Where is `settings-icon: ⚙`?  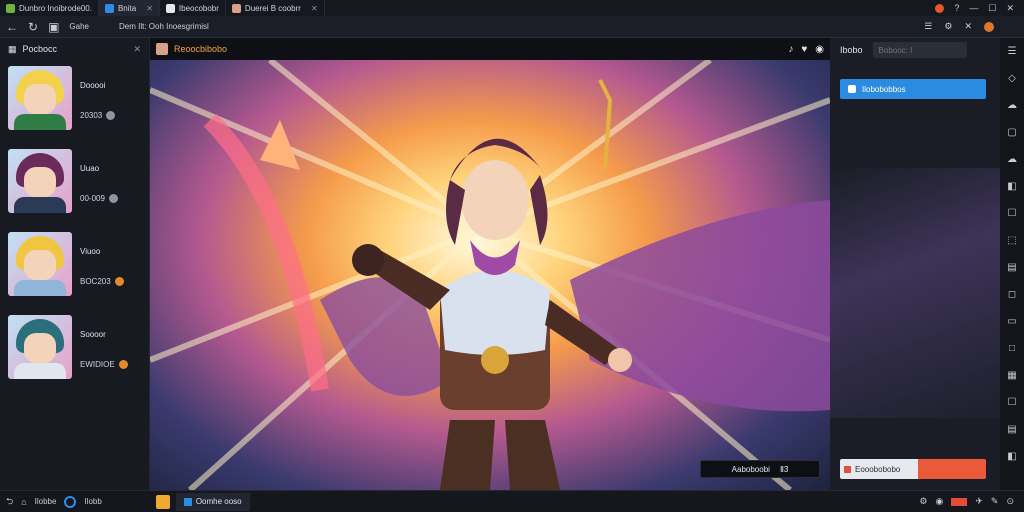
settings-icon: ⚙ is located at coordinates (923, 501).